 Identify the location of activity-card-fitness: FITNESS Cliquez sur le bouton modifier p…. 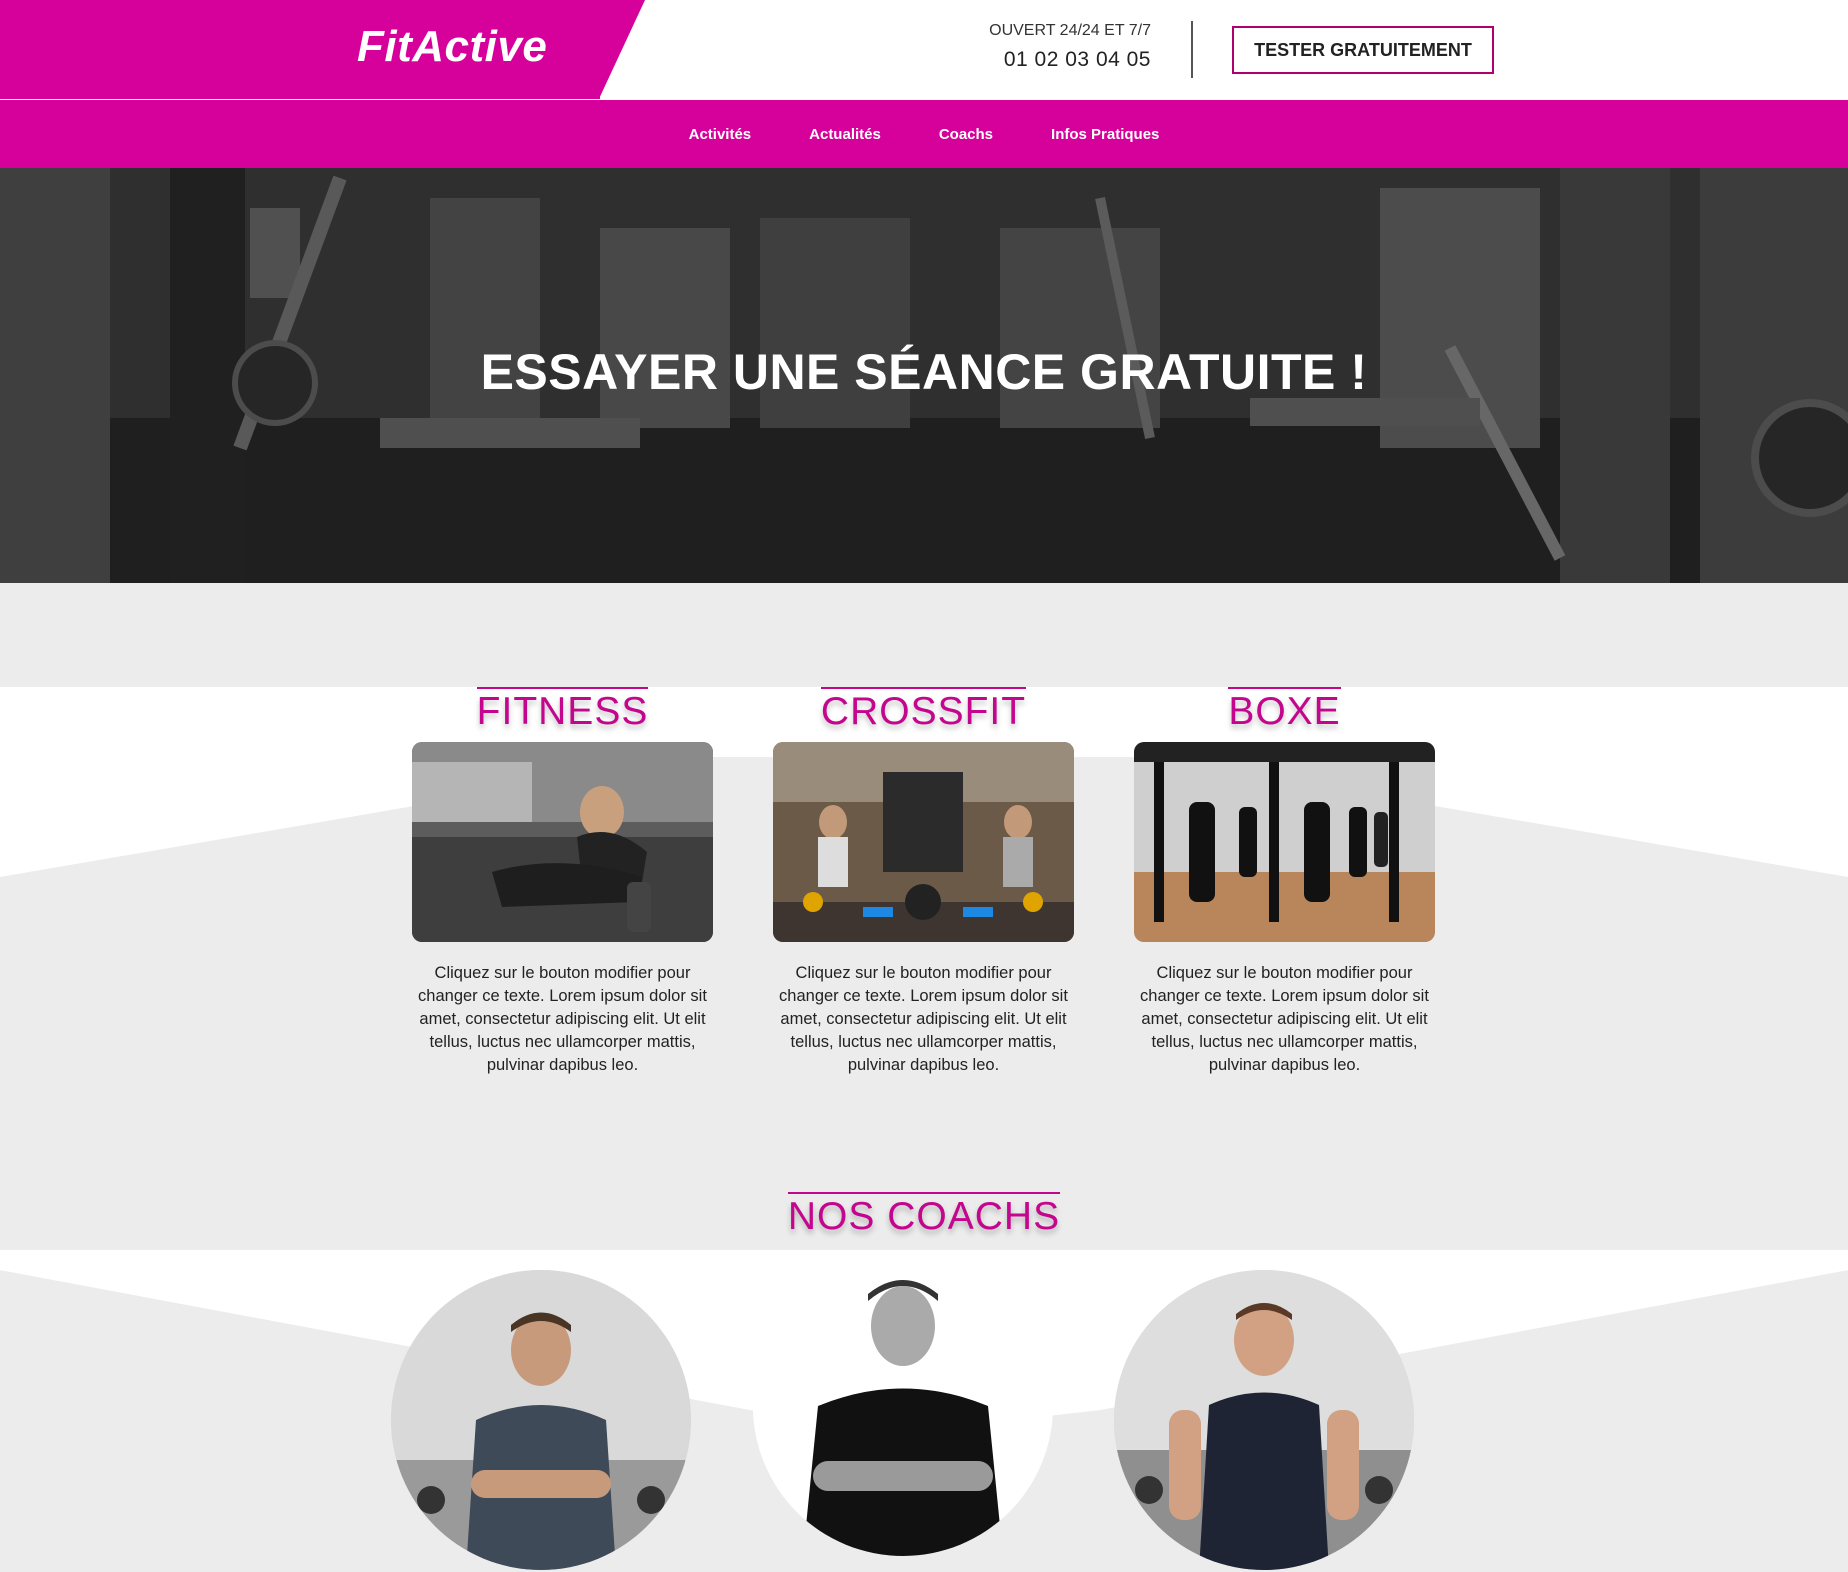
(562, 882).